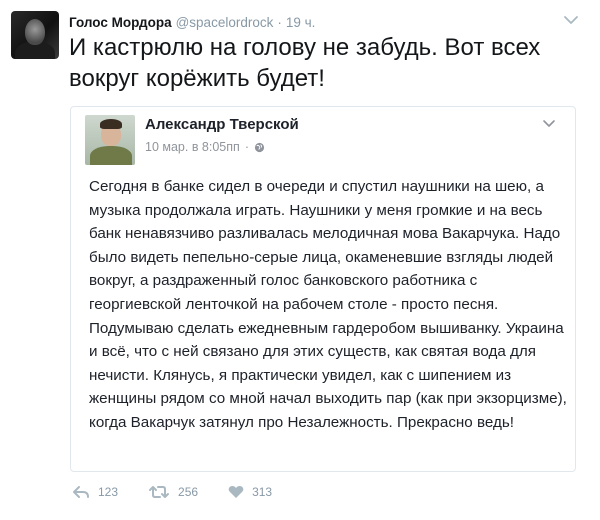 This screenshot has width=600, height=520. I want to click on reply-icon, so click(81, 492).